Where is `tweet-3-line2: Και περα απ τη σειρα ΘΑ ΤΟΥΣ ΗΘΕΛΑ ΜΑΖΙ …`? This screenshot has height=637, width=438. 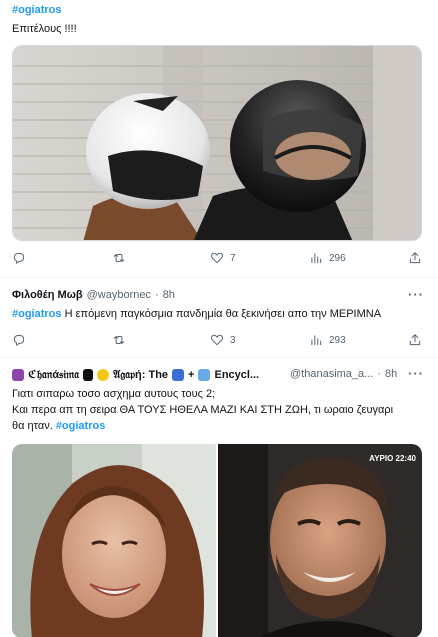
tweet-3-line2: Και περα απ τη σειρα ΘΑ ΤΟΥΣ ΗΘΕΛΑ ΜΑΖΙ … is located at coordinates (203, 410).